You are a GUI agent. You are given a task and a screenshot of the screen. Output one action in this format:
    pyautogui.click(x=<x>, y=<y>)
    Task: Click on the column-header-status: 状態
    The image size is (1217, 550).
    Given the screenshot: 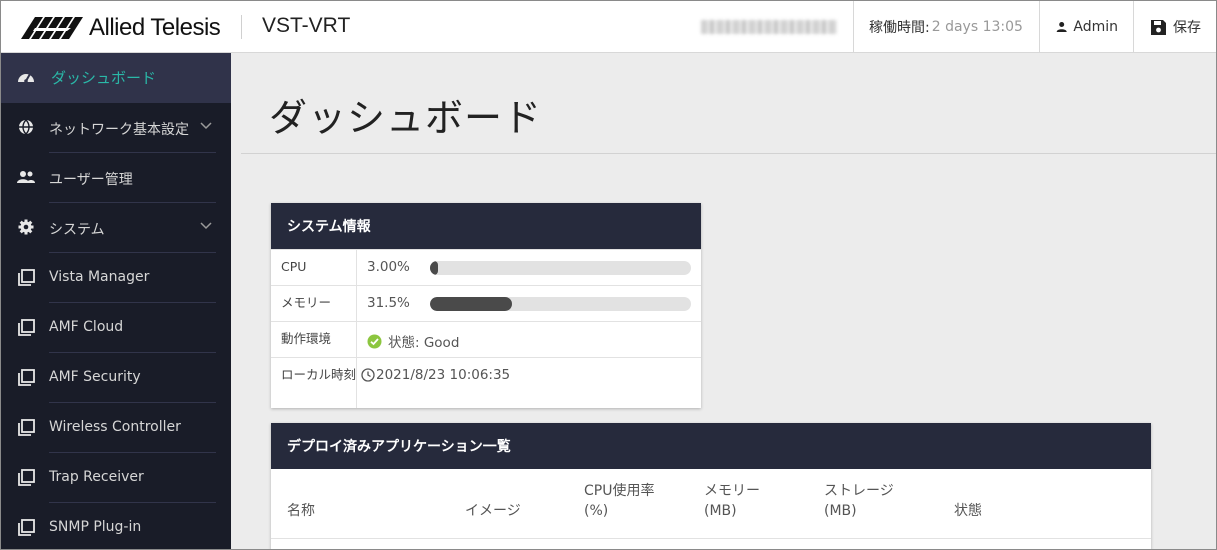 What is the action you would take?
    pyautogui.click(x=968, y=511)
    